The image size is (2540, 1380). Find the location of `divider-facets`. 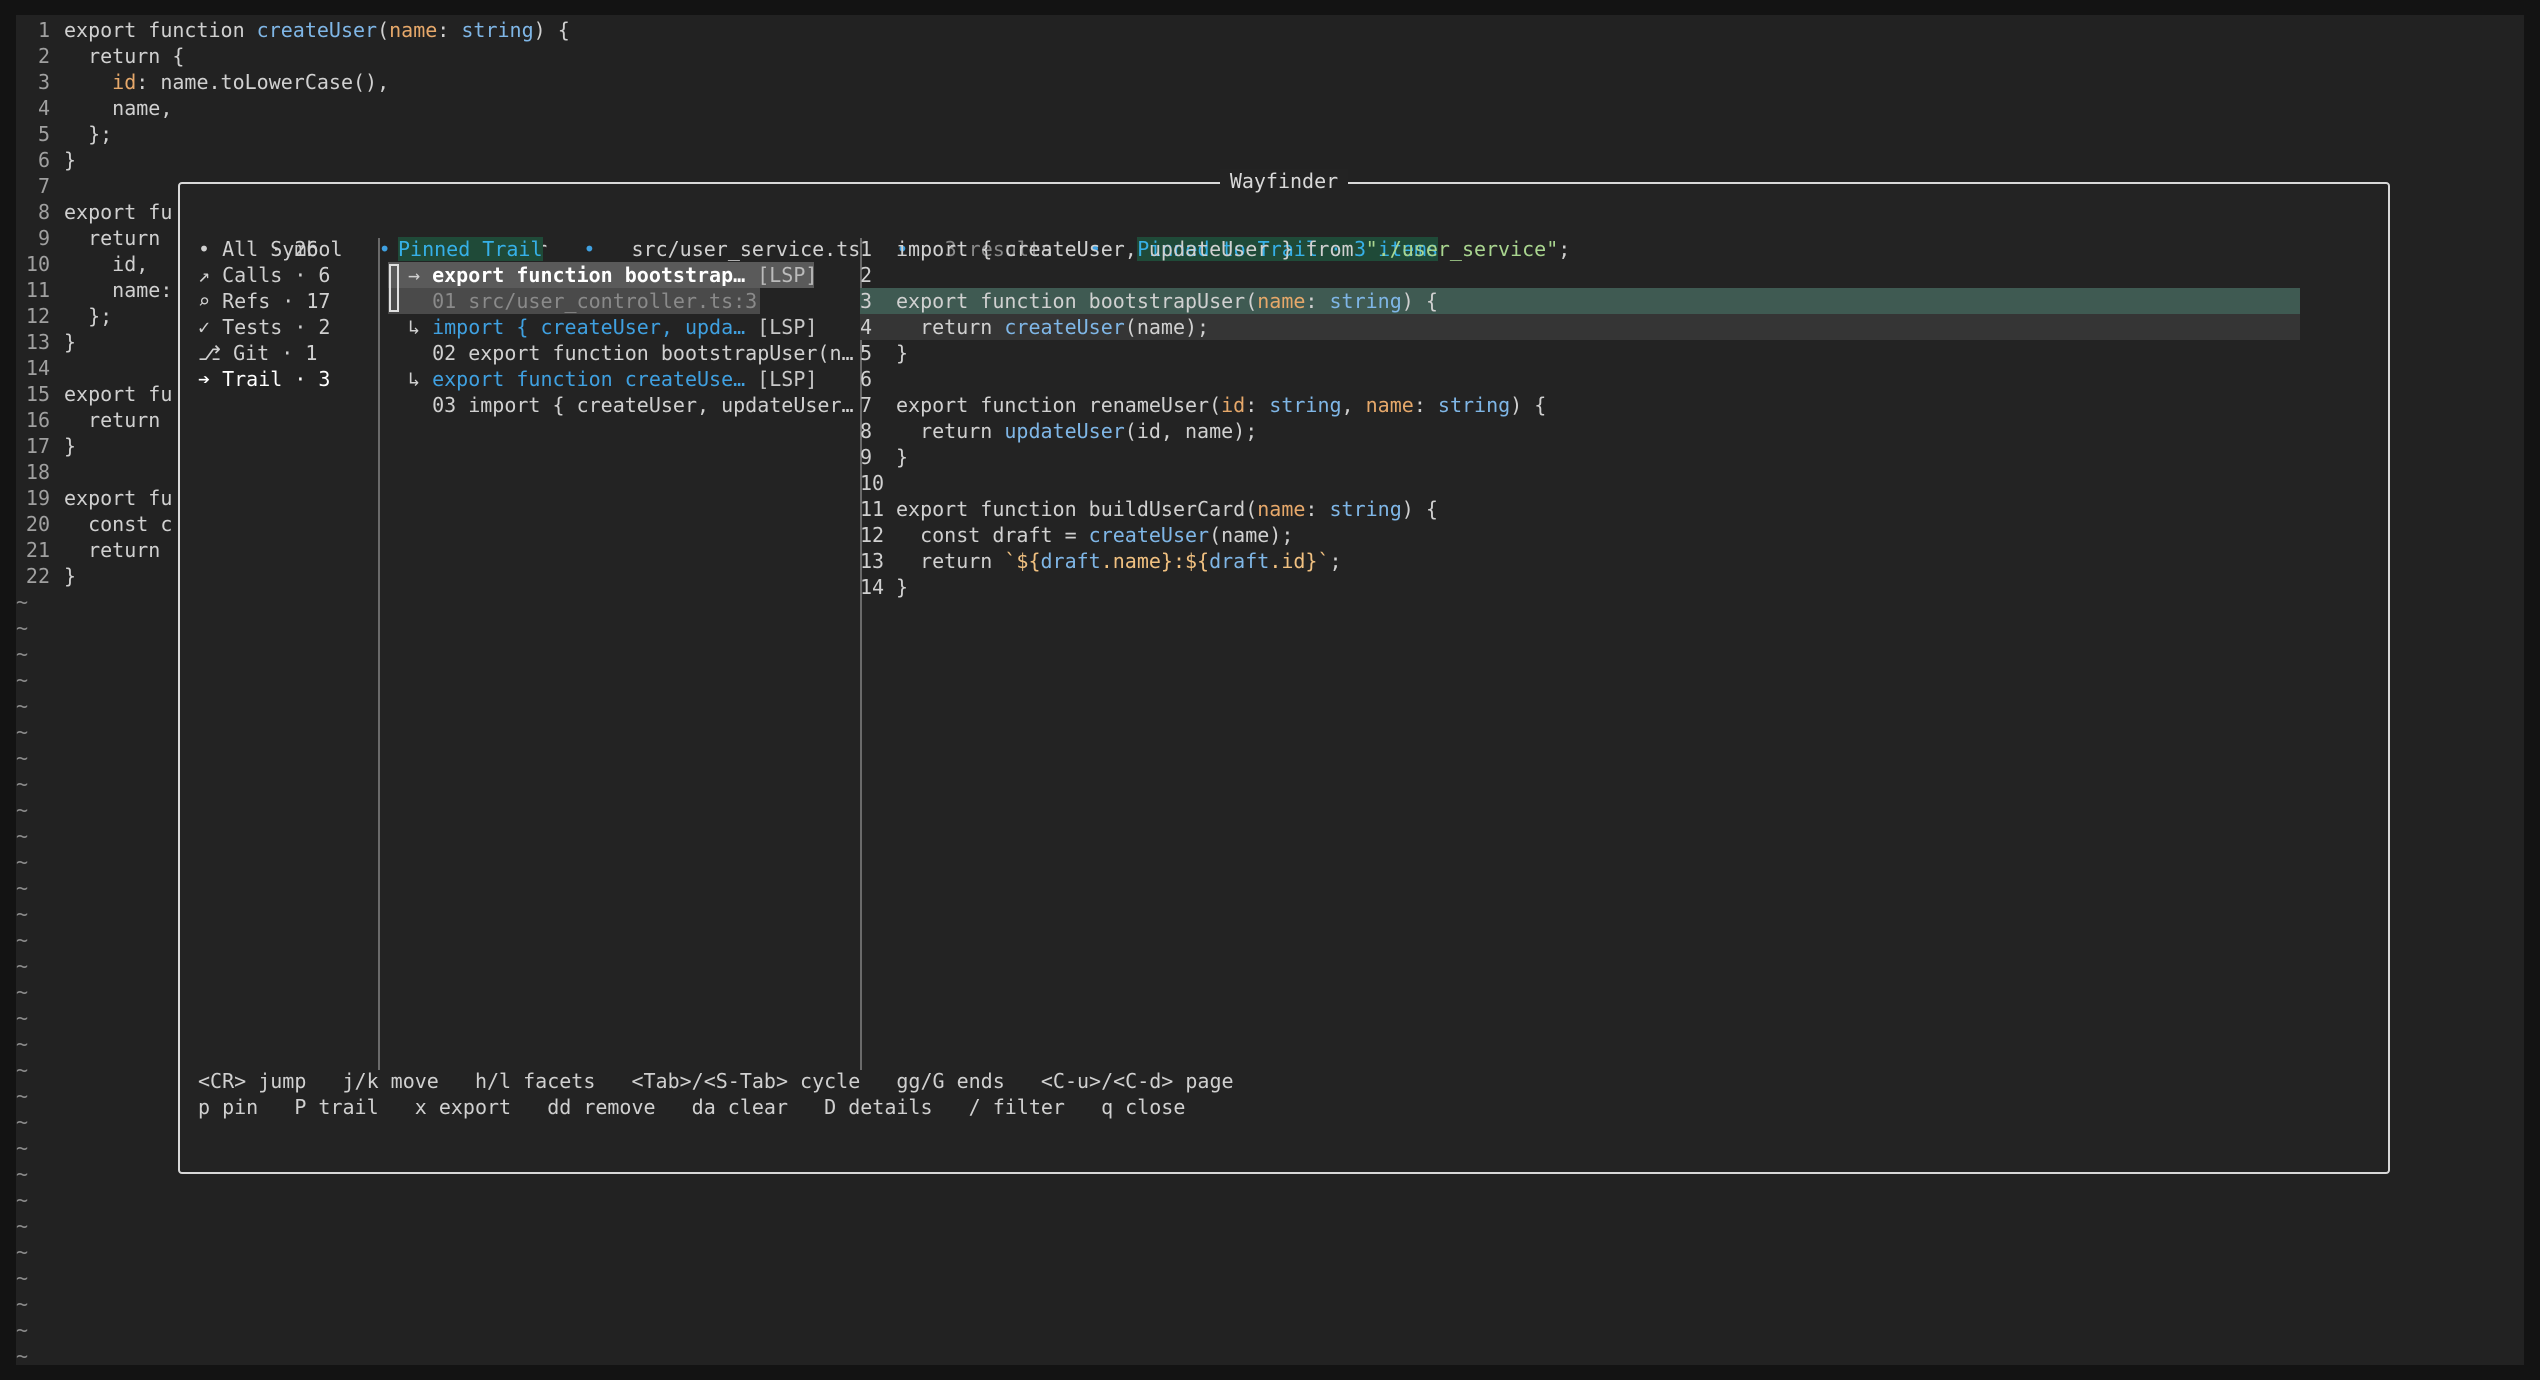

divider-facets is located at coordinates (379, 654).